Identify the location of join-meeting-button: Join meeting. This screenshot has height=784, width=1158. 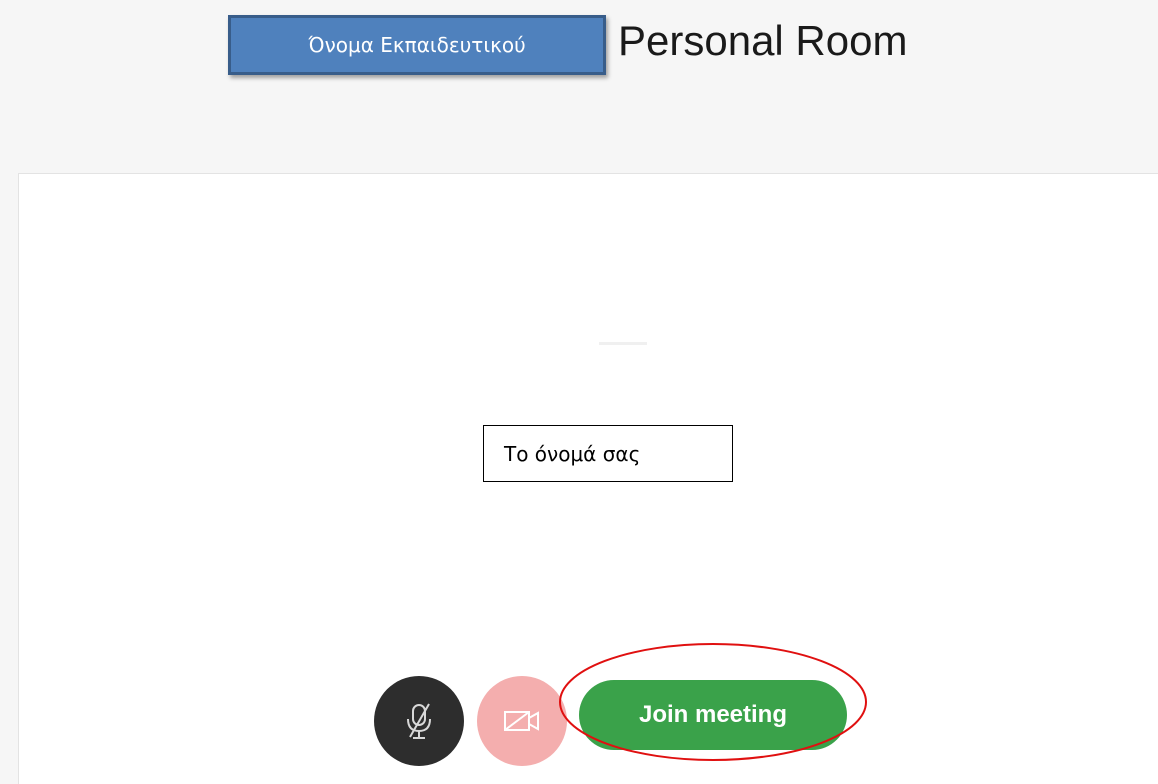
(713, 715).